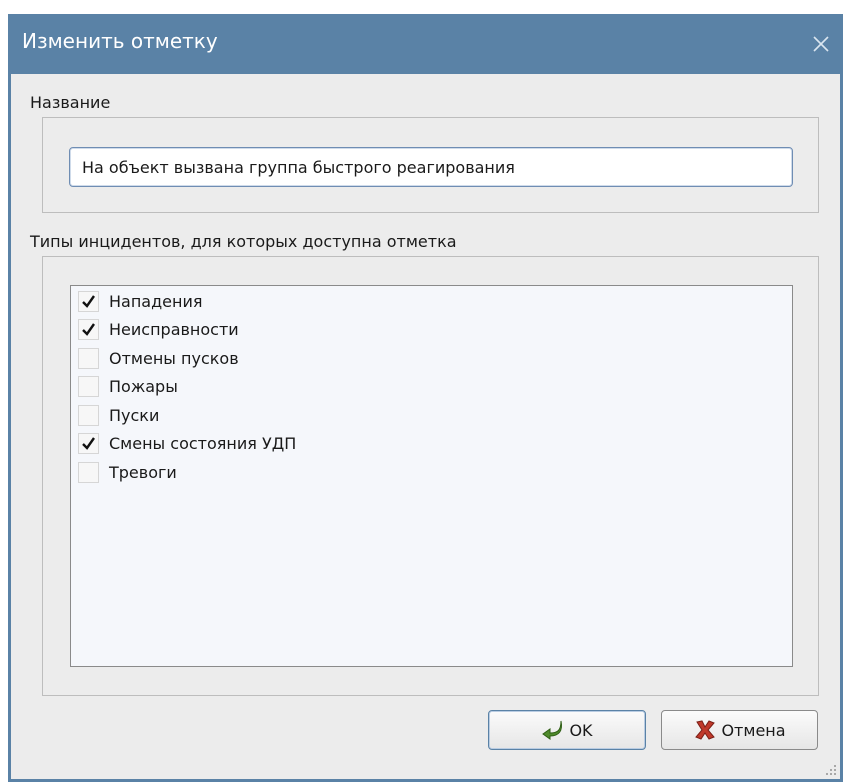 This screenshot has height=782, width=843. I want to click on incident-type-item: Нападения, so click(428, 301).